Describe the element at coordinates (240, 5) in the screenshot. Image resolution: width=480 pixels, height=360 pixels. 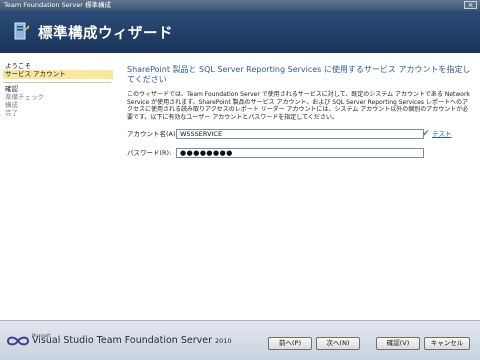
I see `title-bar: Team Foundation Server 標準構成 ×` at that location.